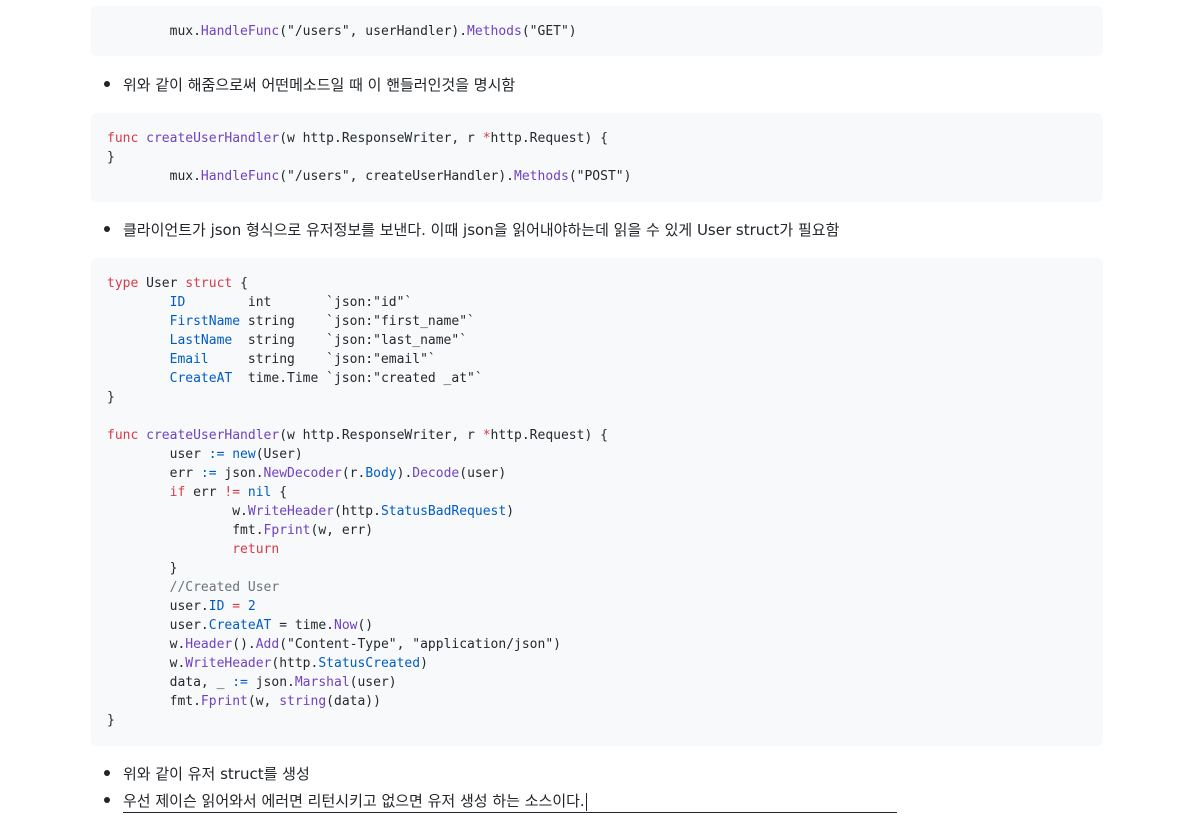 This screenshot has width=1193, height=815. Describe the element at coordinates (597, 454) in the screenshot. I see `code-line: user := new(User)` at that location.